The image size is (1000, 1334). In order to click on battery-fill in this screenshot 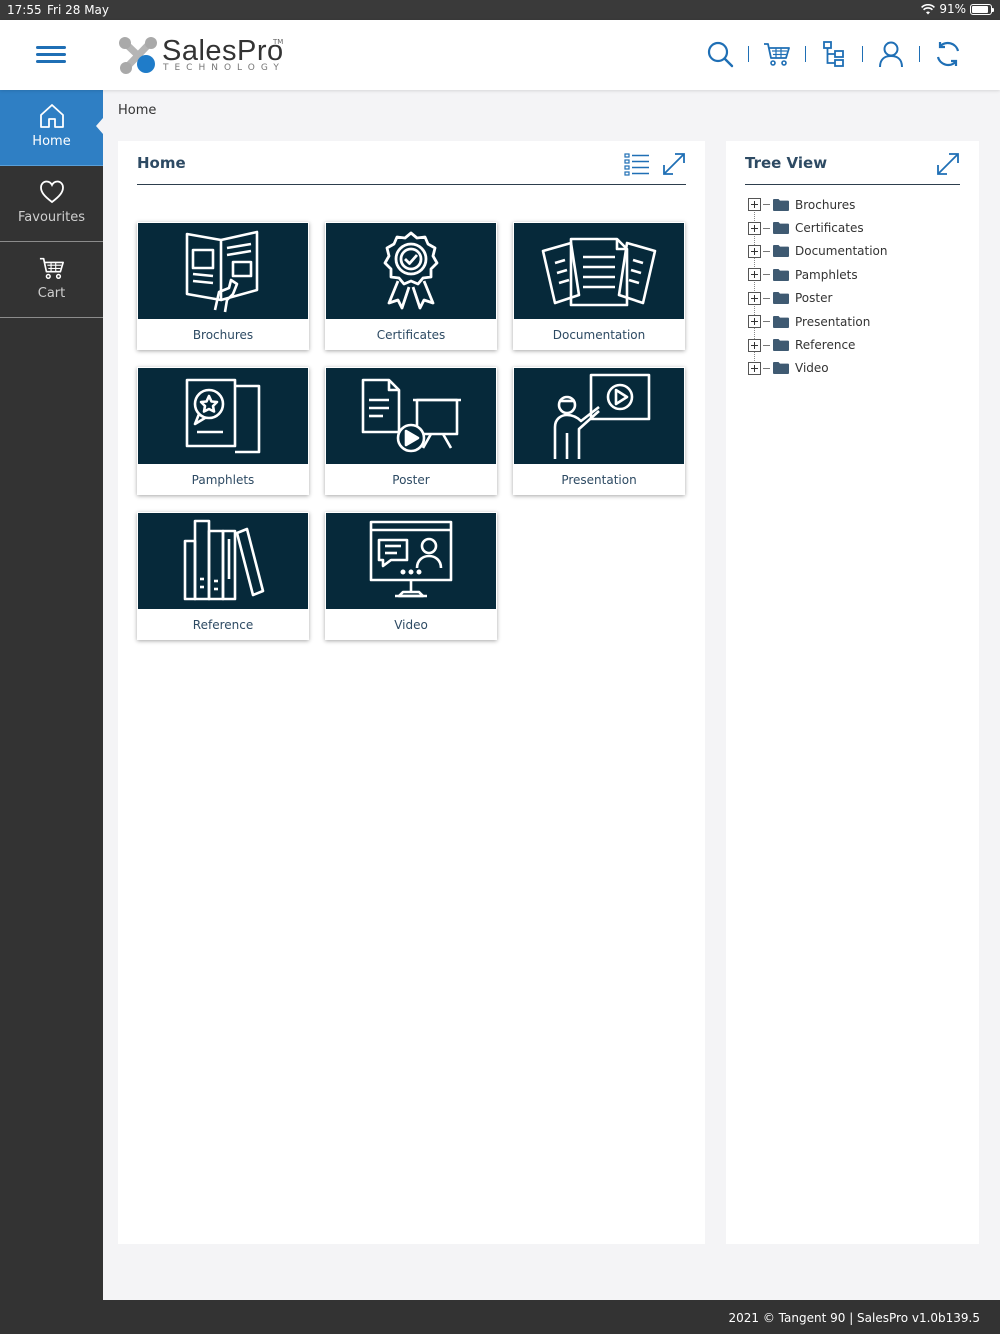, I will do `click(980, 9)`.